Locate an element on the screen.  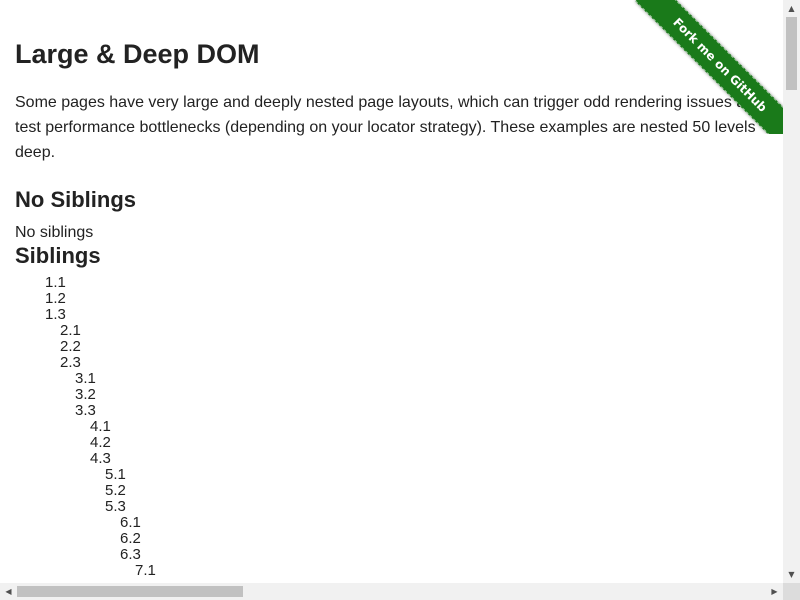
fork-ribbon: Fork me on GitHub is located at coordinates (705, 67).